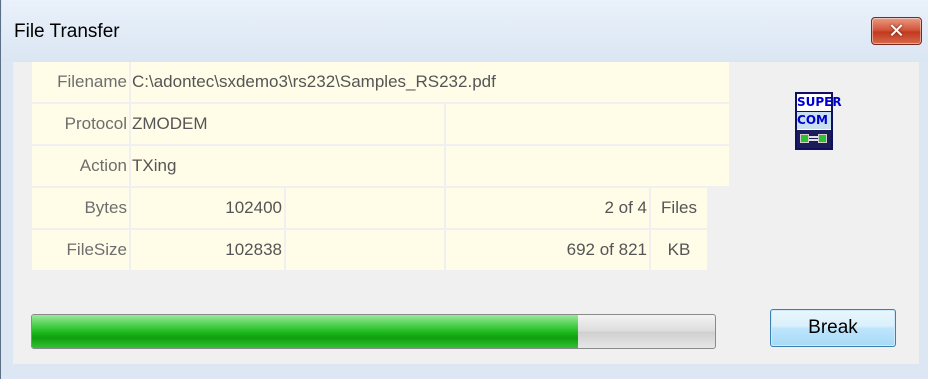 Image resolution: width=928 pixels, height=379 pixels. Describe the element at coordinates (365, 208) in the screenshot. I see `bytes-spacer` at that location.